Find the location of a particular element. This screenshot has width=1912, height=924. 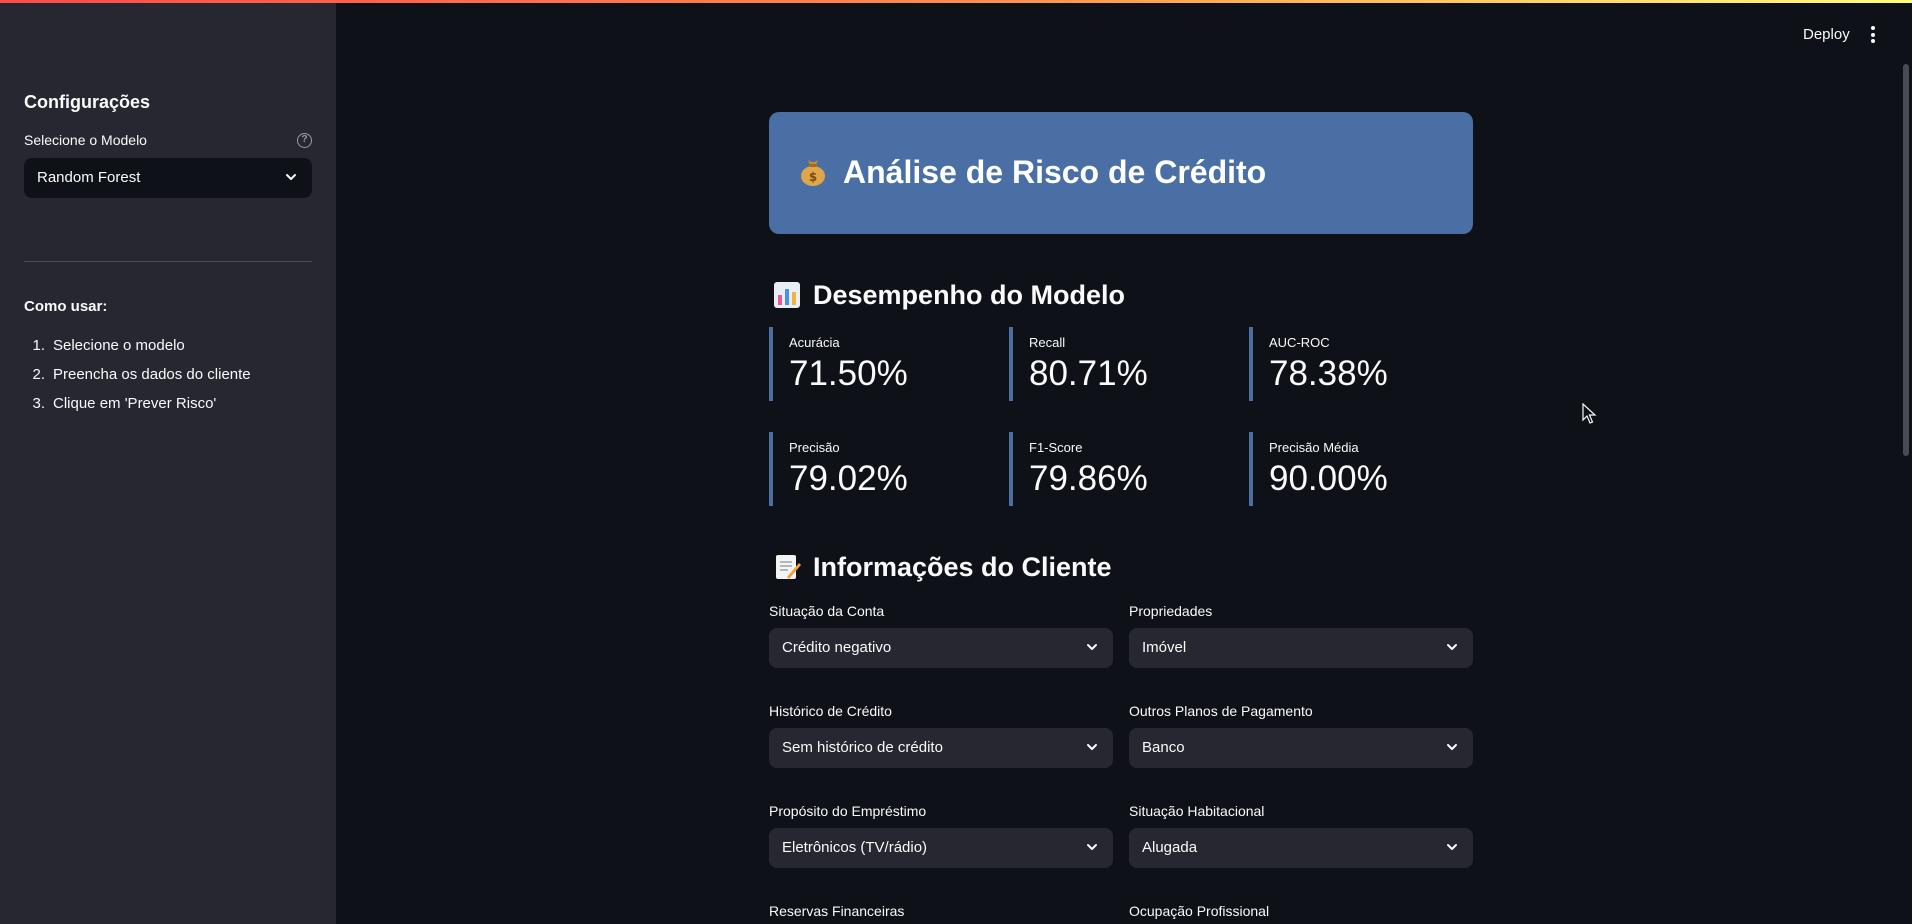

help-icon: ? is located at coordinates (304, 140).